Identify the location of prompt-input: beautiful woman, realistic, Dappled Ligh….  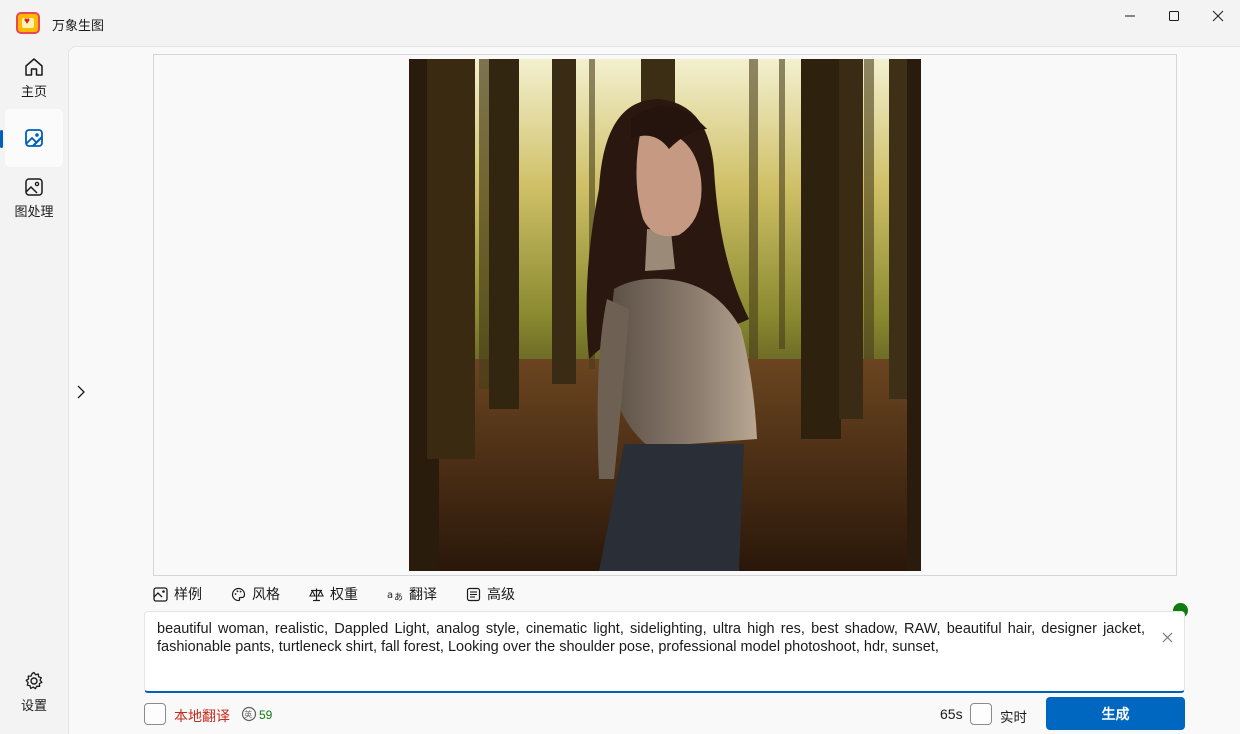
(664, 652).